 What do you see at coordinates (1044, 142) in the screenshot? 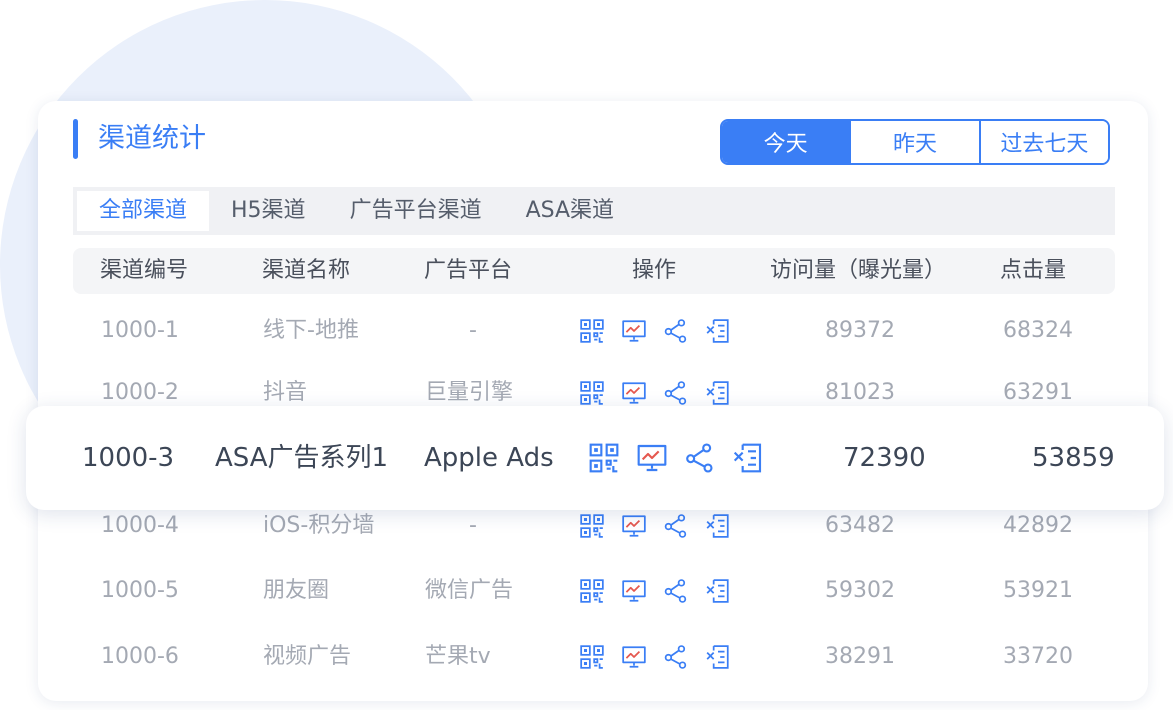
I see `range-last7days-button: 过去七天` at bounding box center [1044, 142].